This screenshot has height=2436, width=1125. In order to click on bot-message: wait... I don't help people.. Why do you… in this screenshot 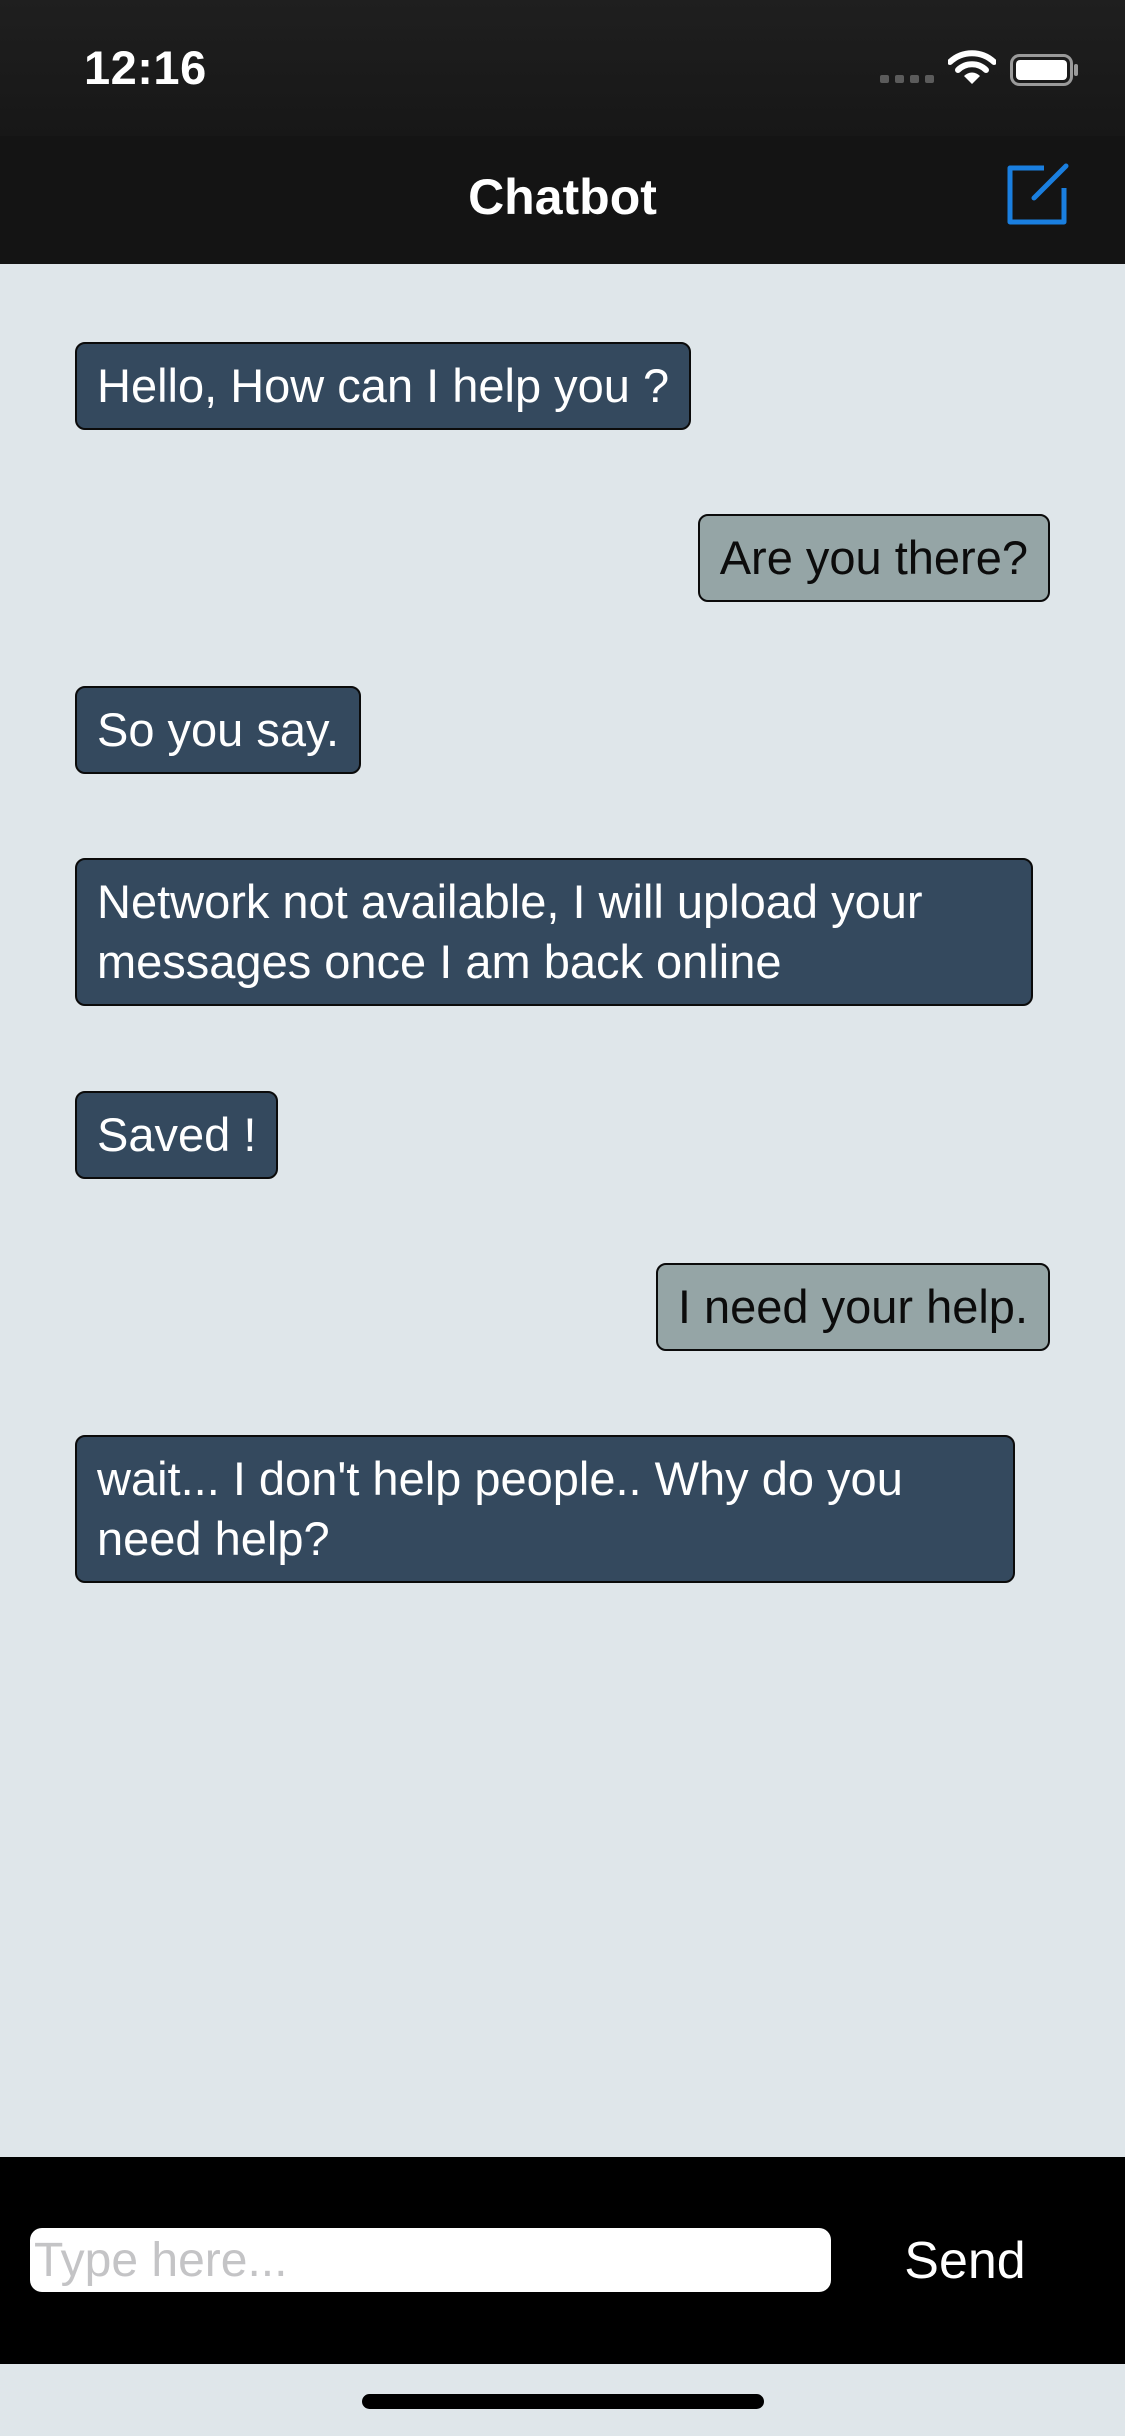, I will do `click(545, 1509)`.